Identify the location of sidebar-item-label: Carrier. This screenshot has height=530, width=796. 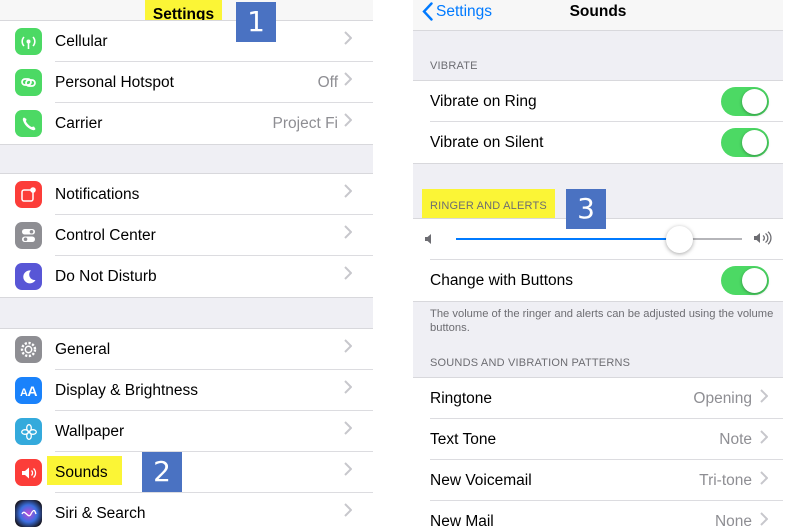
(79, 123).